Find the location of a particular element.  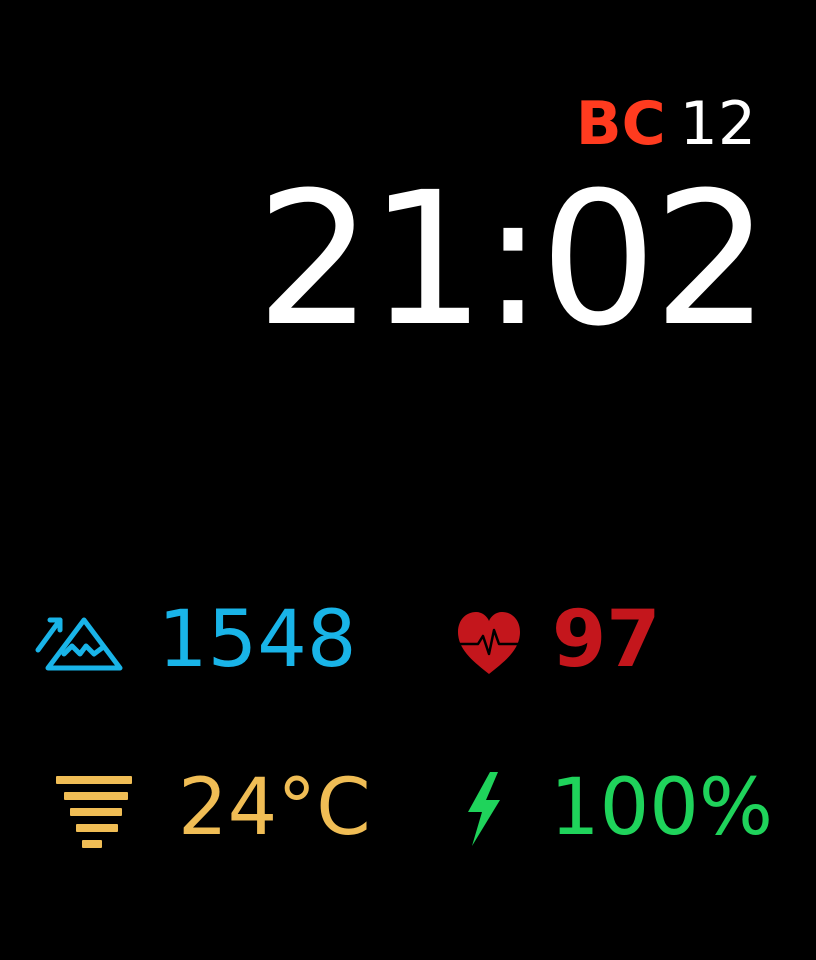

mountain-elevation-icon is located at coordinates (79, 642).